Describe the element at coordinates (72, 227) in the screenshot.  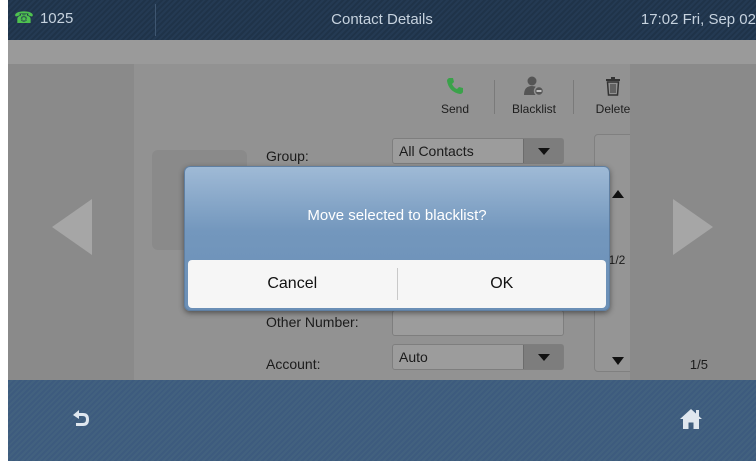
I see `left-arrow-icon` at that location.